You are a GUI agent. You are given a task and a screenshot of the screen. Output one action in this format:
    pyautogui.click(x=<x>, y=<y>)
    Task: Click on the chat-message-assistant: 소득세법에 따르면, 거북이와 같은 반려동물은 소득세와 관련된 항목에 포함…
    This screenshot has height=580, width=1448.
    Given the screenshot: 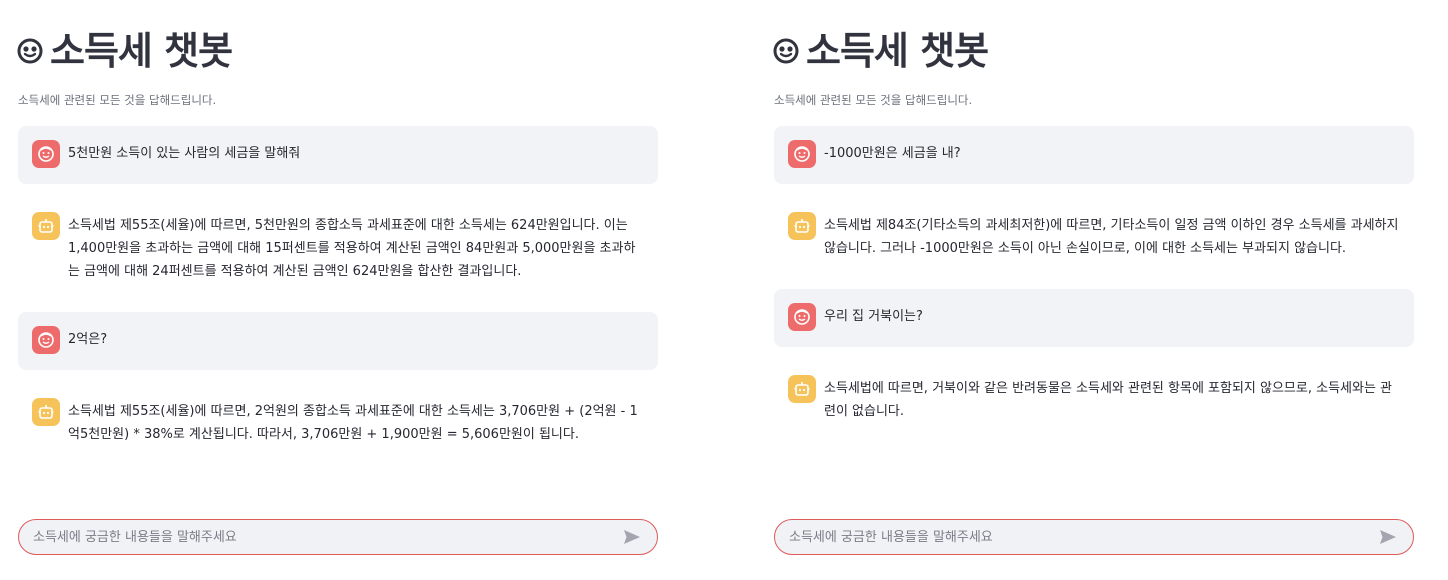 What is the action you would take?
    pyautogui.click(x=1094, y=399)
    